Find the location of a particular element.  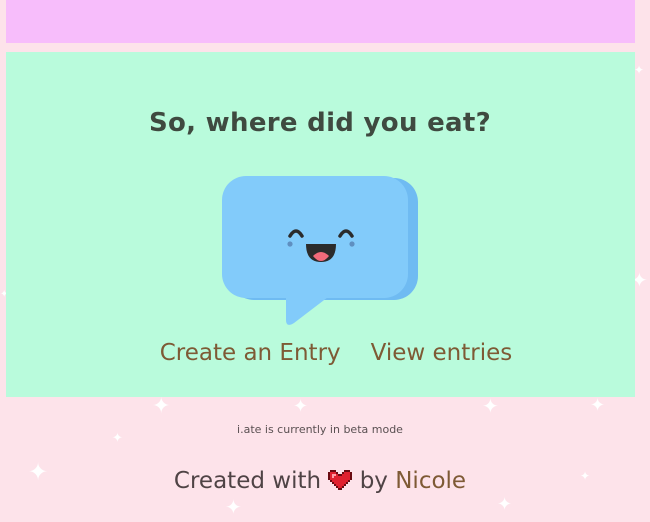

view-entries-link: View entries is located at coordinates (442, 353).